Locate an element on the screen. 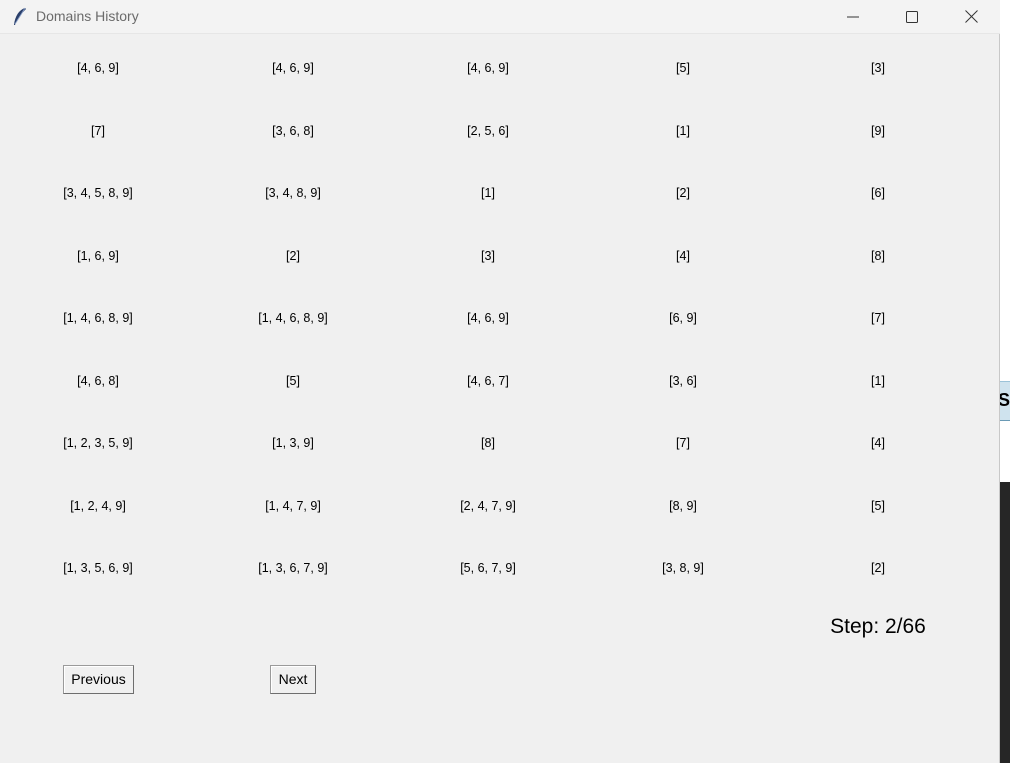  close-button is located at coordinates (971, 16).